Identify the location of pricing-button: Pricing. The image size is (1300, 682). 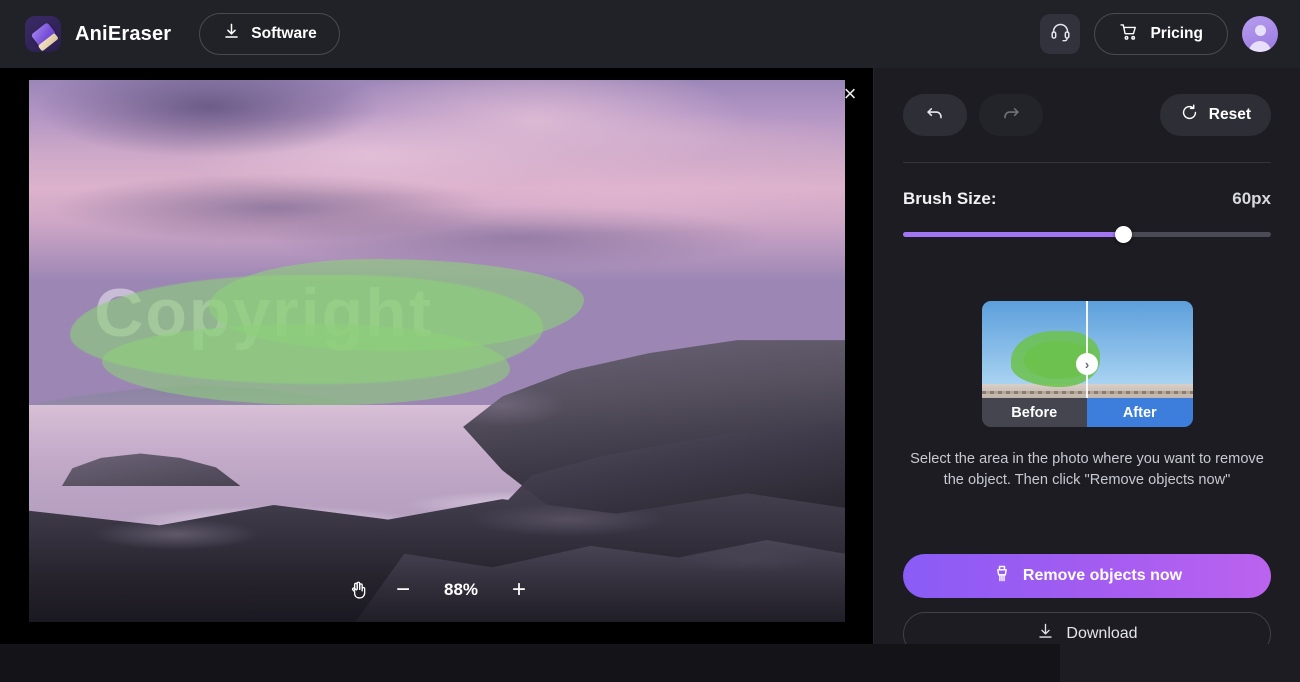
(1161, 34).